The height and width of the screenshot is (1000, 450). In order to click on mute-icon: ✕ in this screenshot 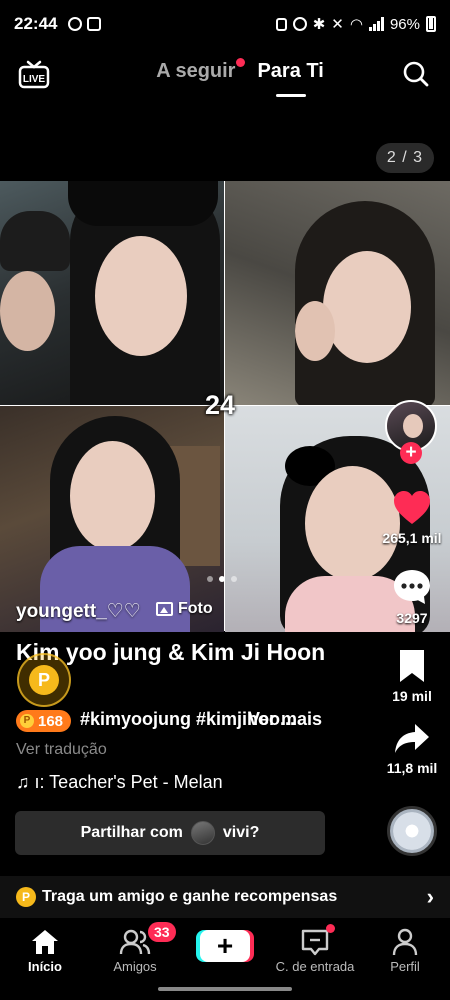, I will do `click(337, 24)`.